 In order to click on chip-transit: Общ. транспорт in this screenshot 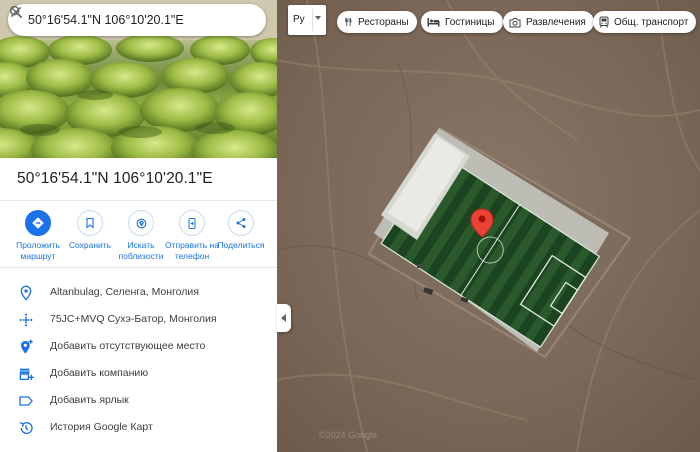, I will do `click(645, 22)`.